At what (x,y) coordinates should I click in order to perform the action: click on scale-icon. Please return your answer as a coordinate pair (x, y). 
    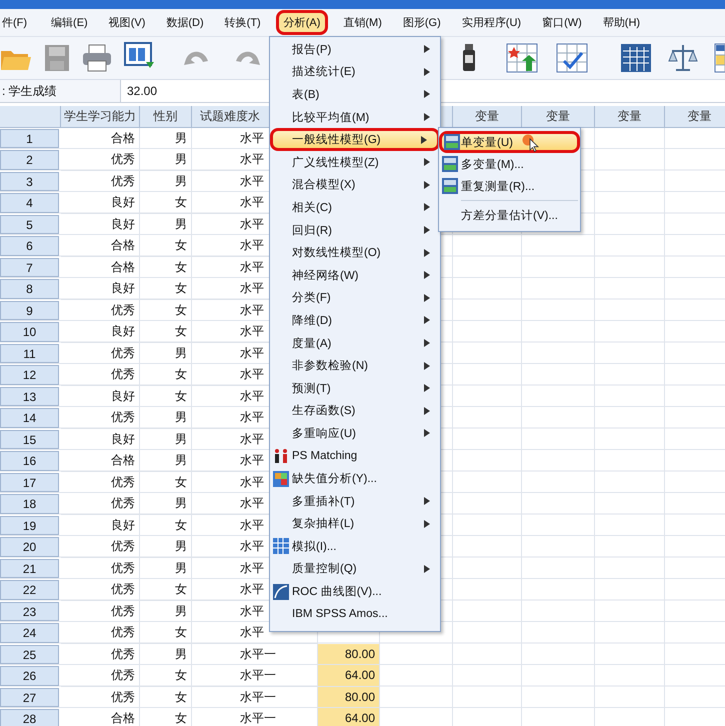
    Looking at the image, I should click on (683, 58).